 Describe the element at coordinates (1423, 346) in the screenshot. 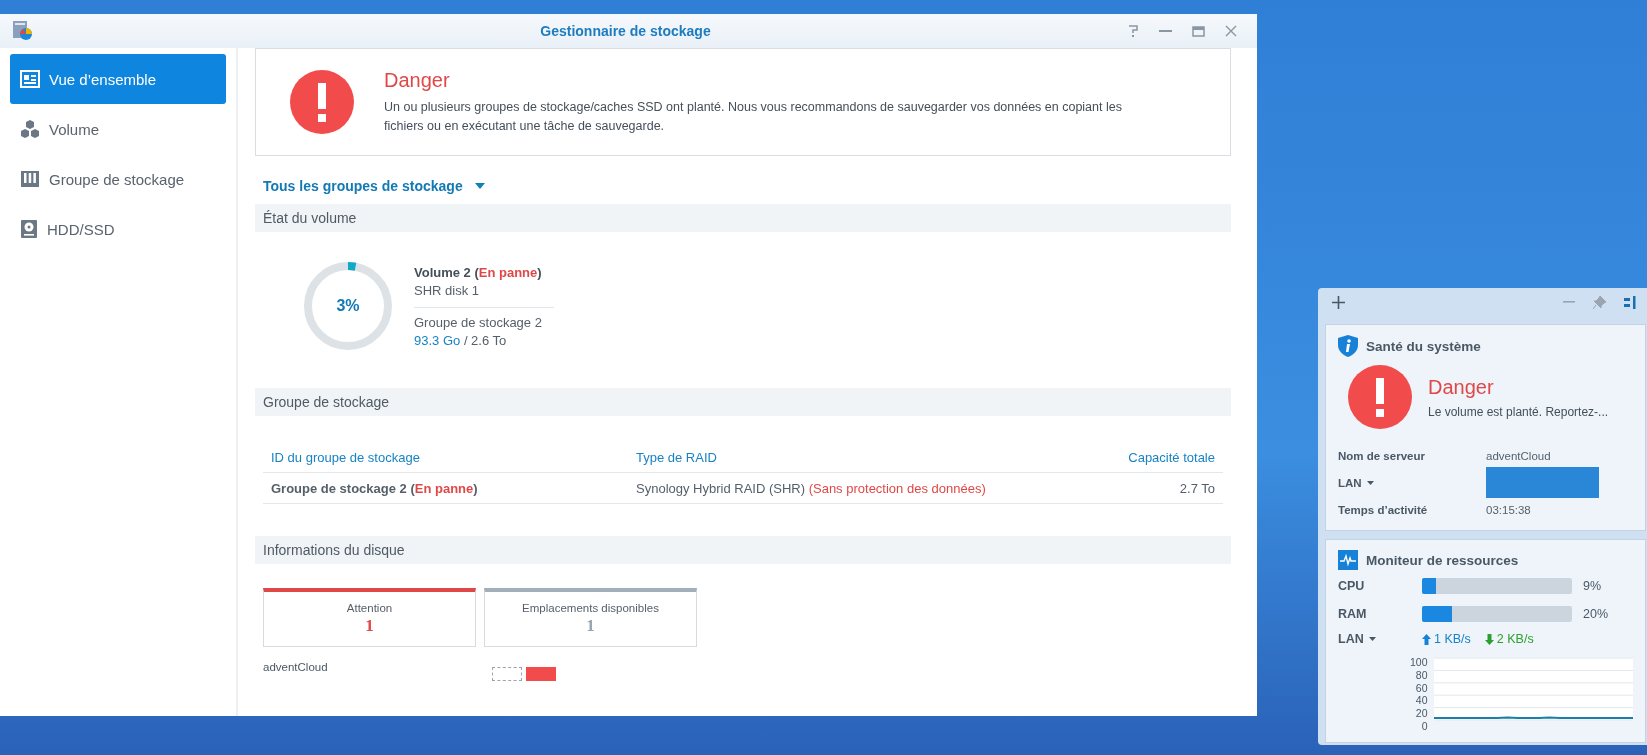

I see `widget-title: Santé du système` at that location.